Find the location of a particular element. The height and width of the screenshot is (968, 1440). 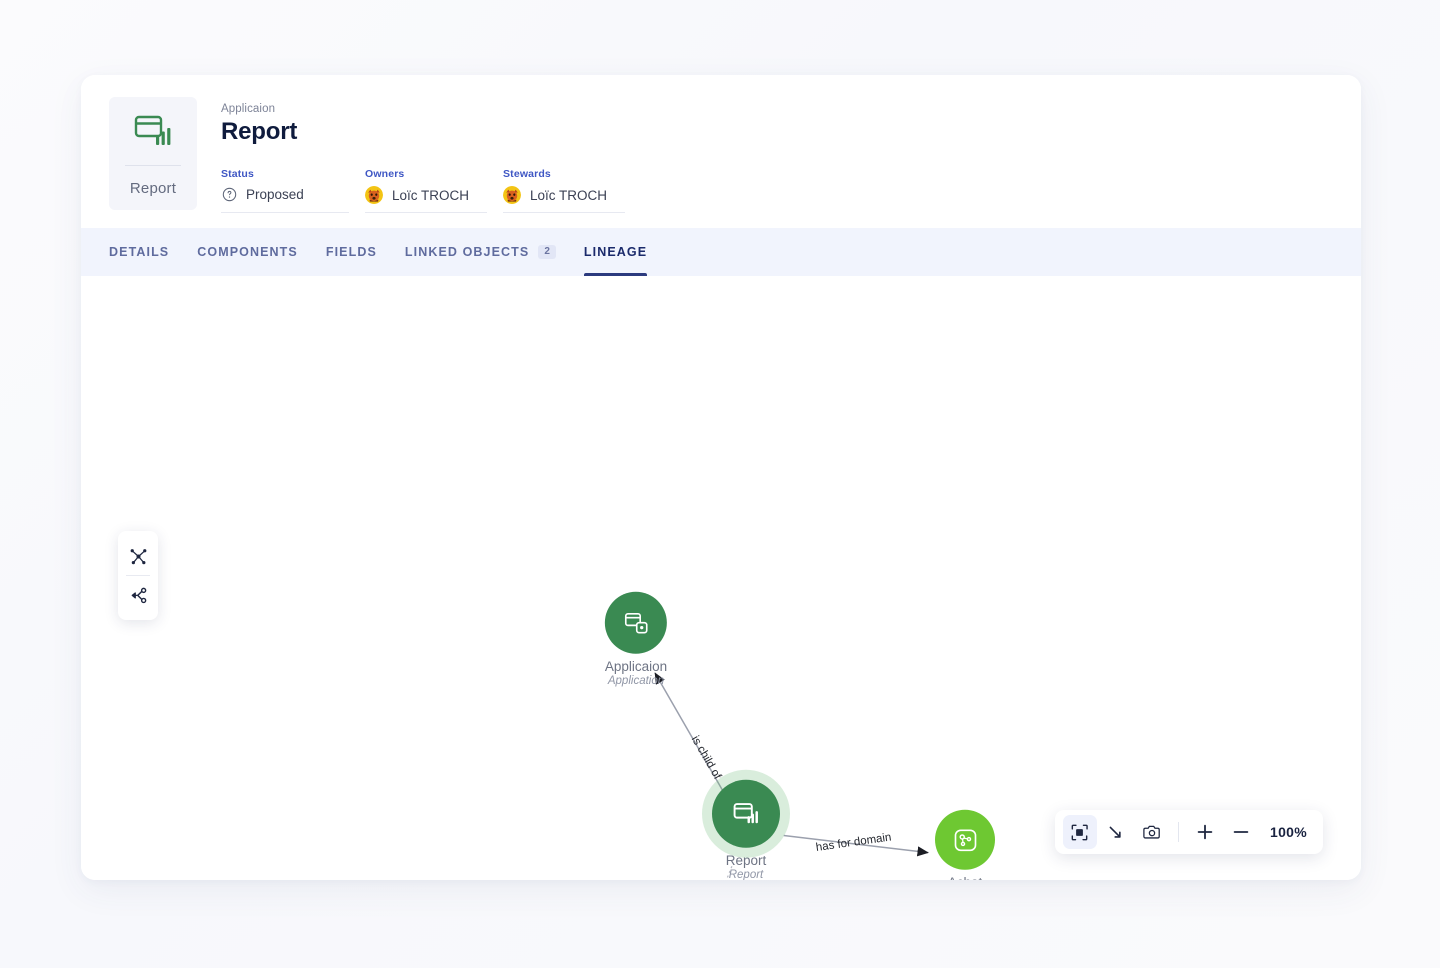

graph-node-name: Report is located at coordinates (746, 860).